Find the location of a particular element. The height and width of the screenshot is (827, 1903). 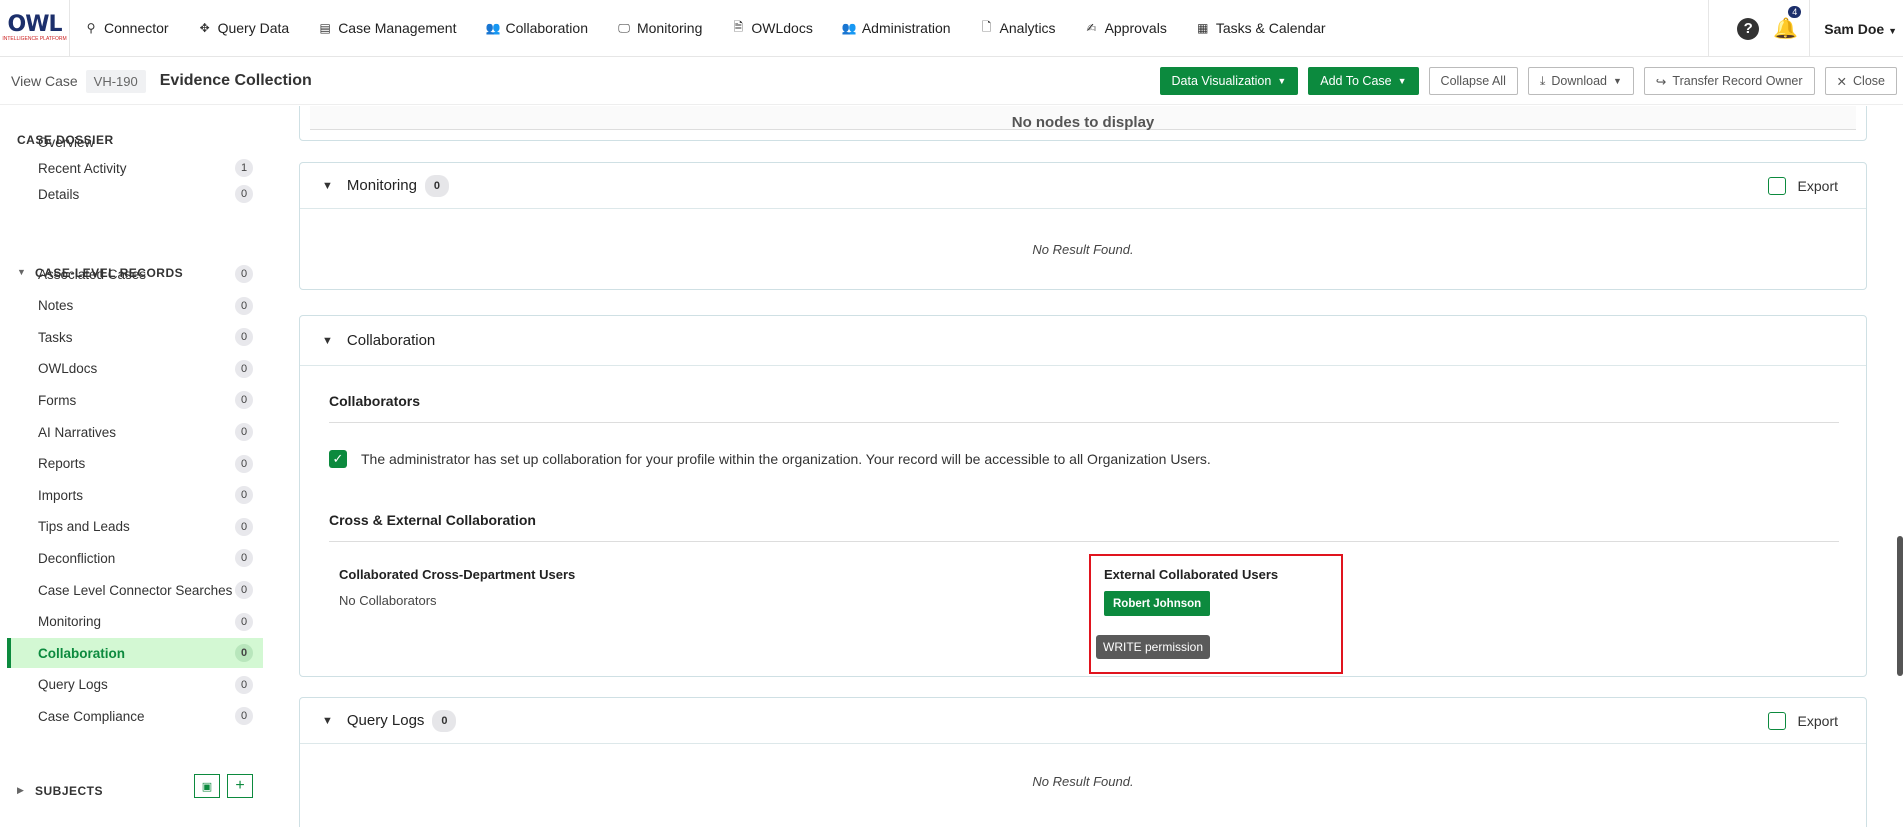

nav-item-query-data: ✥ Query Data is located at coordinates (244, 28).